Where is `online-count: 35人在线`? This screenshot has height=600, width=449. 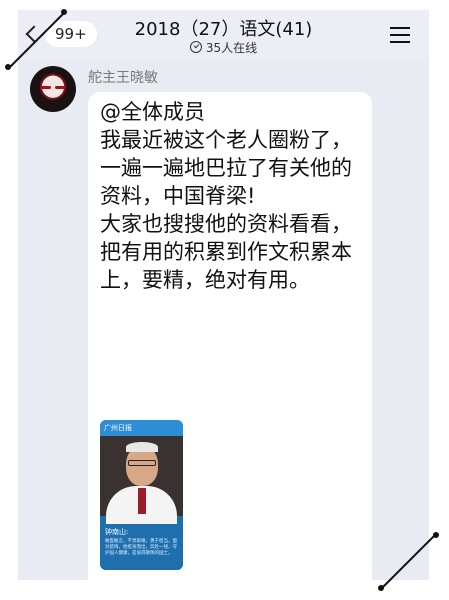 online-count: 35人在线 is located at coordinates (231, 48).